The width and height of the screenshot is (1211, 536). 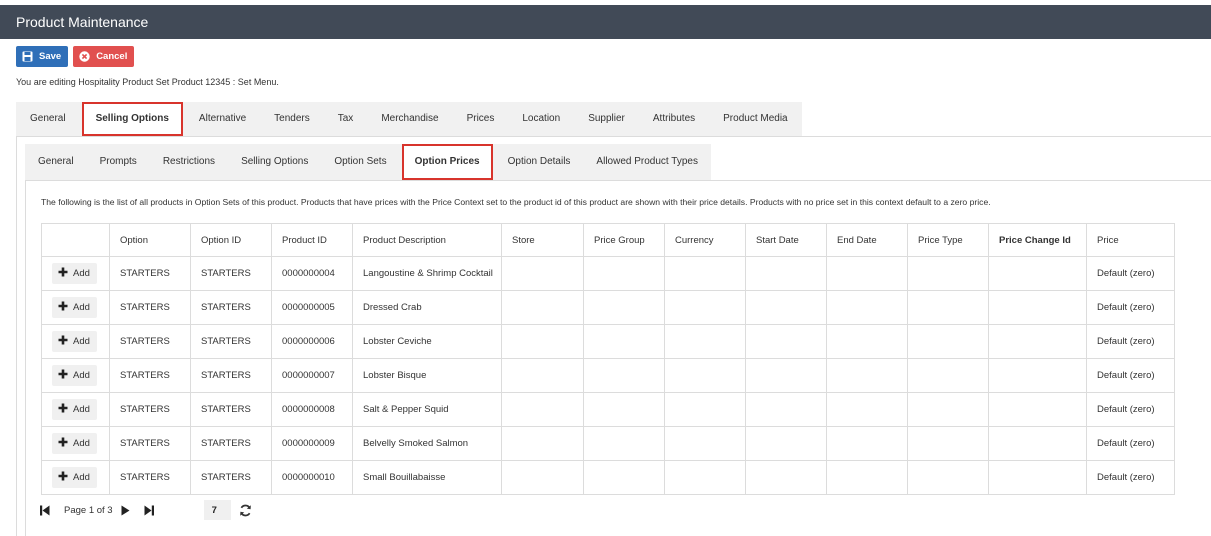 I want to click on cell-product-id: 0000000006, so click(x=312, y=341).